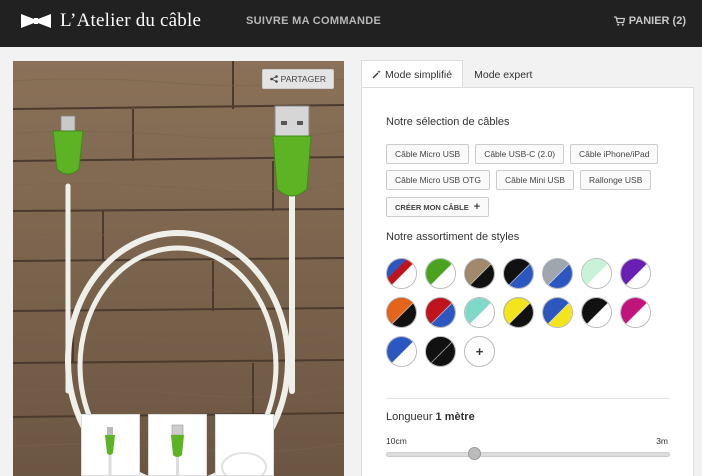 The width and height of the screenshot is (702, 476). What do you see at coordinates (477, 207) in the screenshot?
I see `plus-icon: +` at bounding box center [477, 207].